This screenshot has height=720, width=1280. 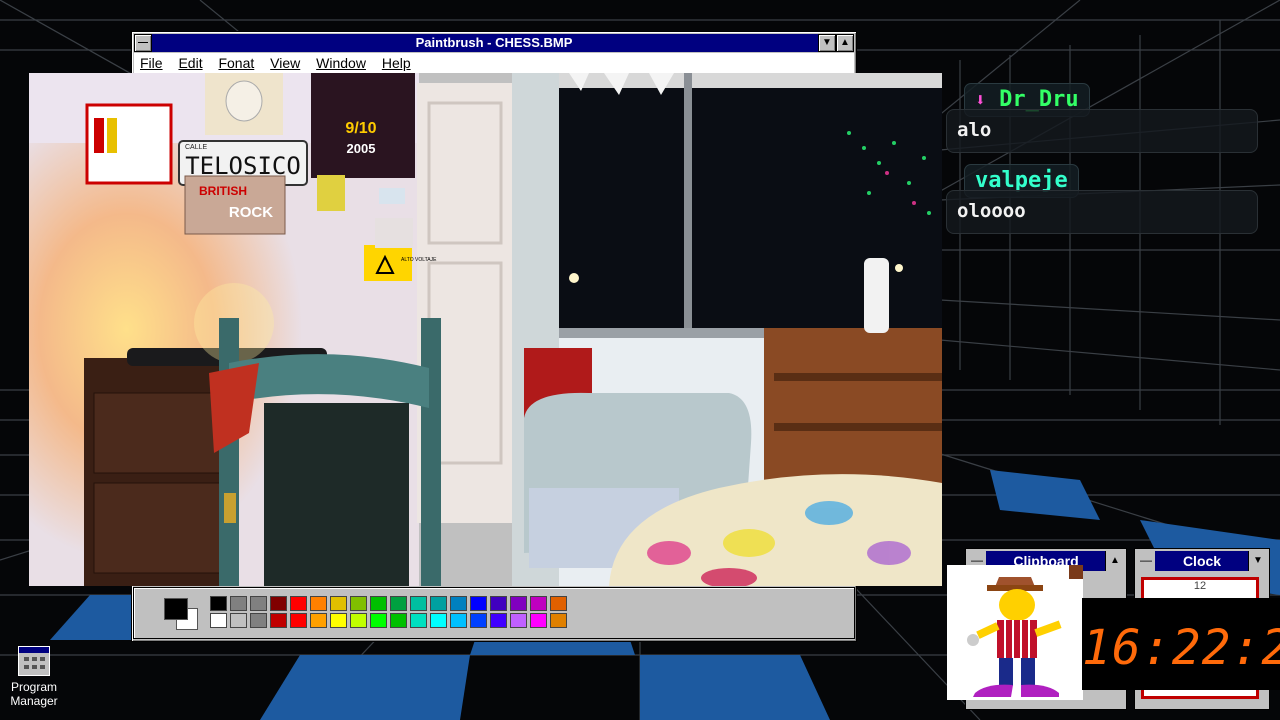 I want to click on clock-minimize-button: ▼, so click(x=1257, y=561).